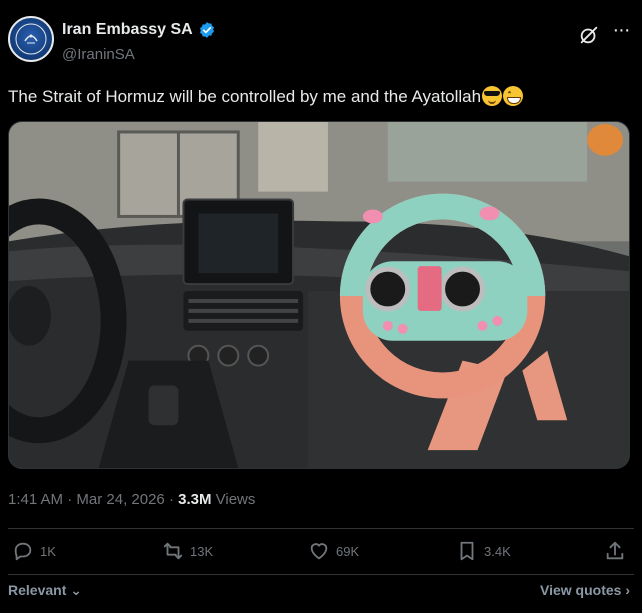 This screenshot has width=642, height=613. What do you see at coordinates (467, 551) in the screenshot?
I see `bookmark-icon` at bounding box center [467, 551].